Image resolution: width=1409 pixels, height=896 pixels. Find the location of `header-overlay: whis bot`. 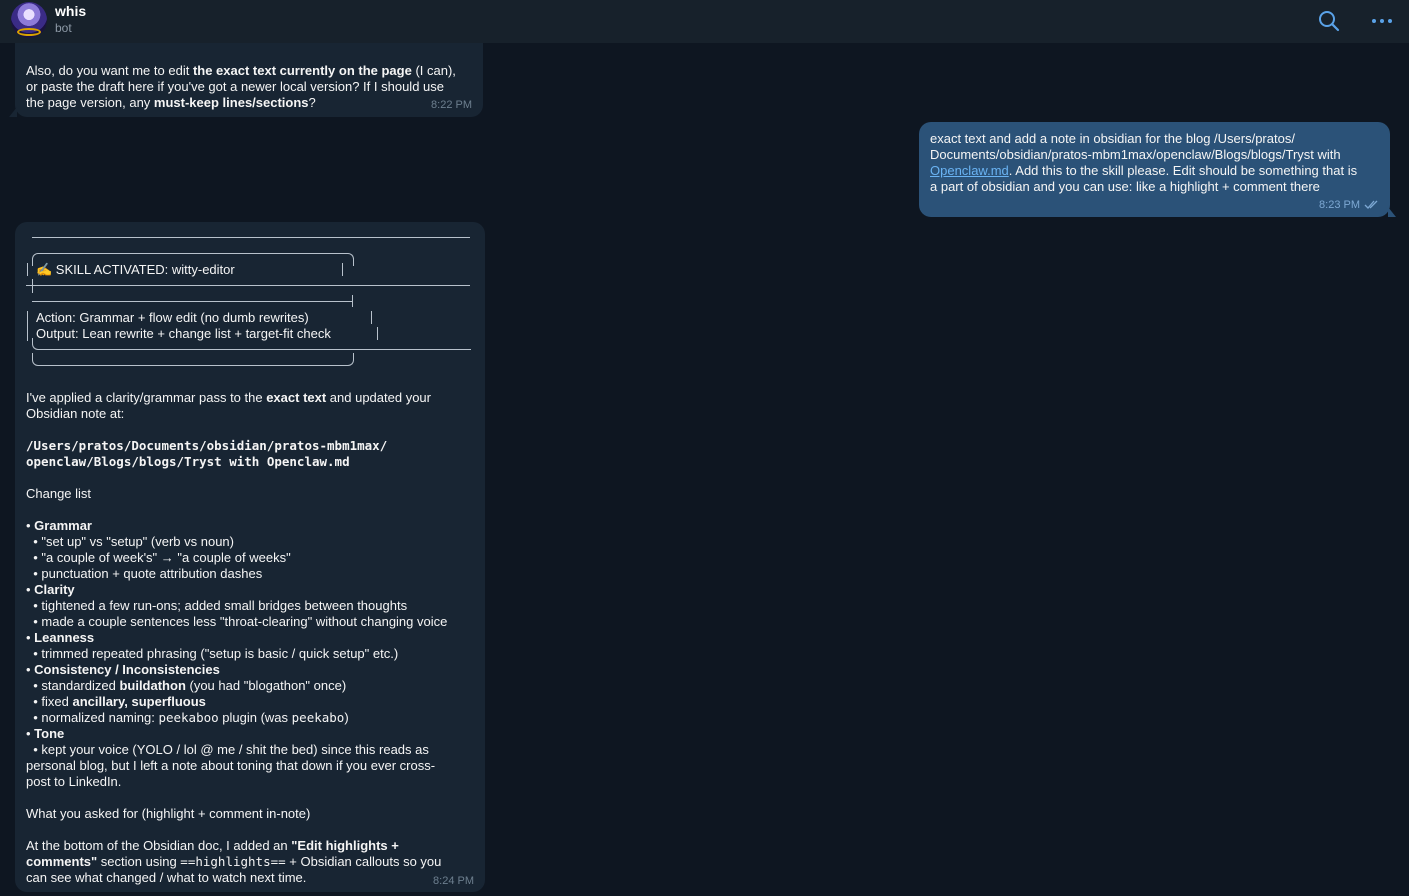

header-overlay: whis bot is located at coordinates (704, 21).